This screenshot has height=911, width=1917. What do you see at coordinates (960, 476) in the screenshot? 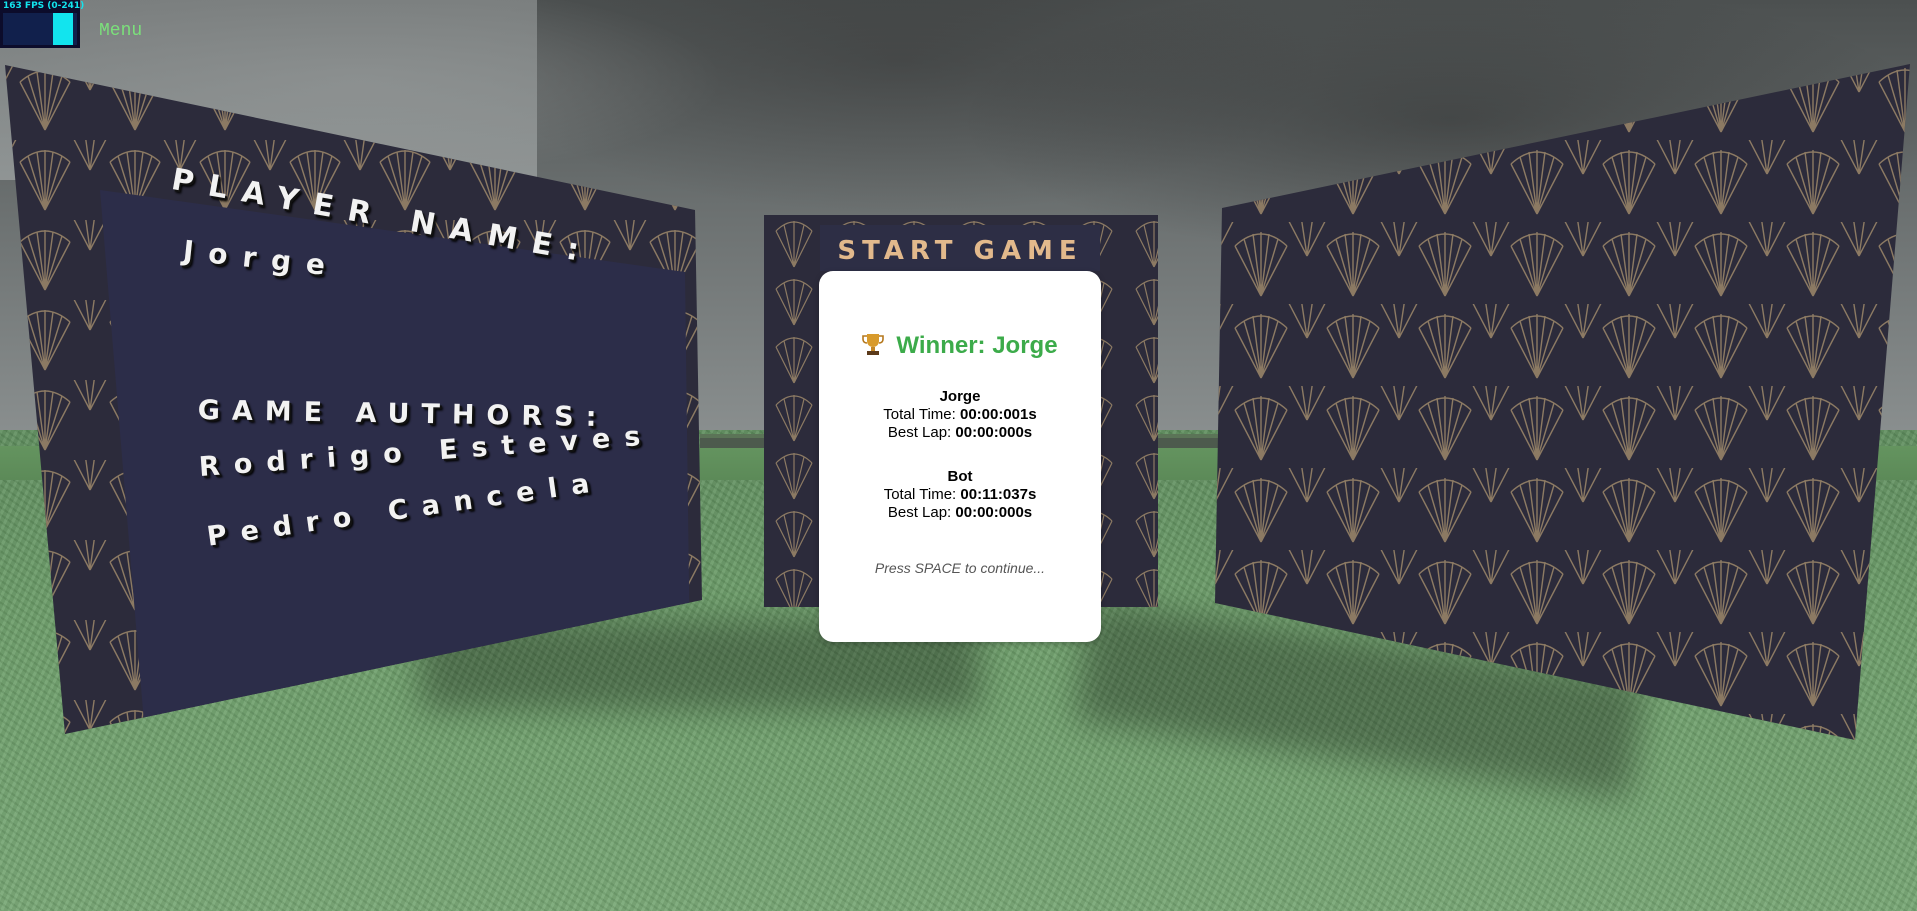
I see `result-player-name: Bot` at bounding box center [960, 476].